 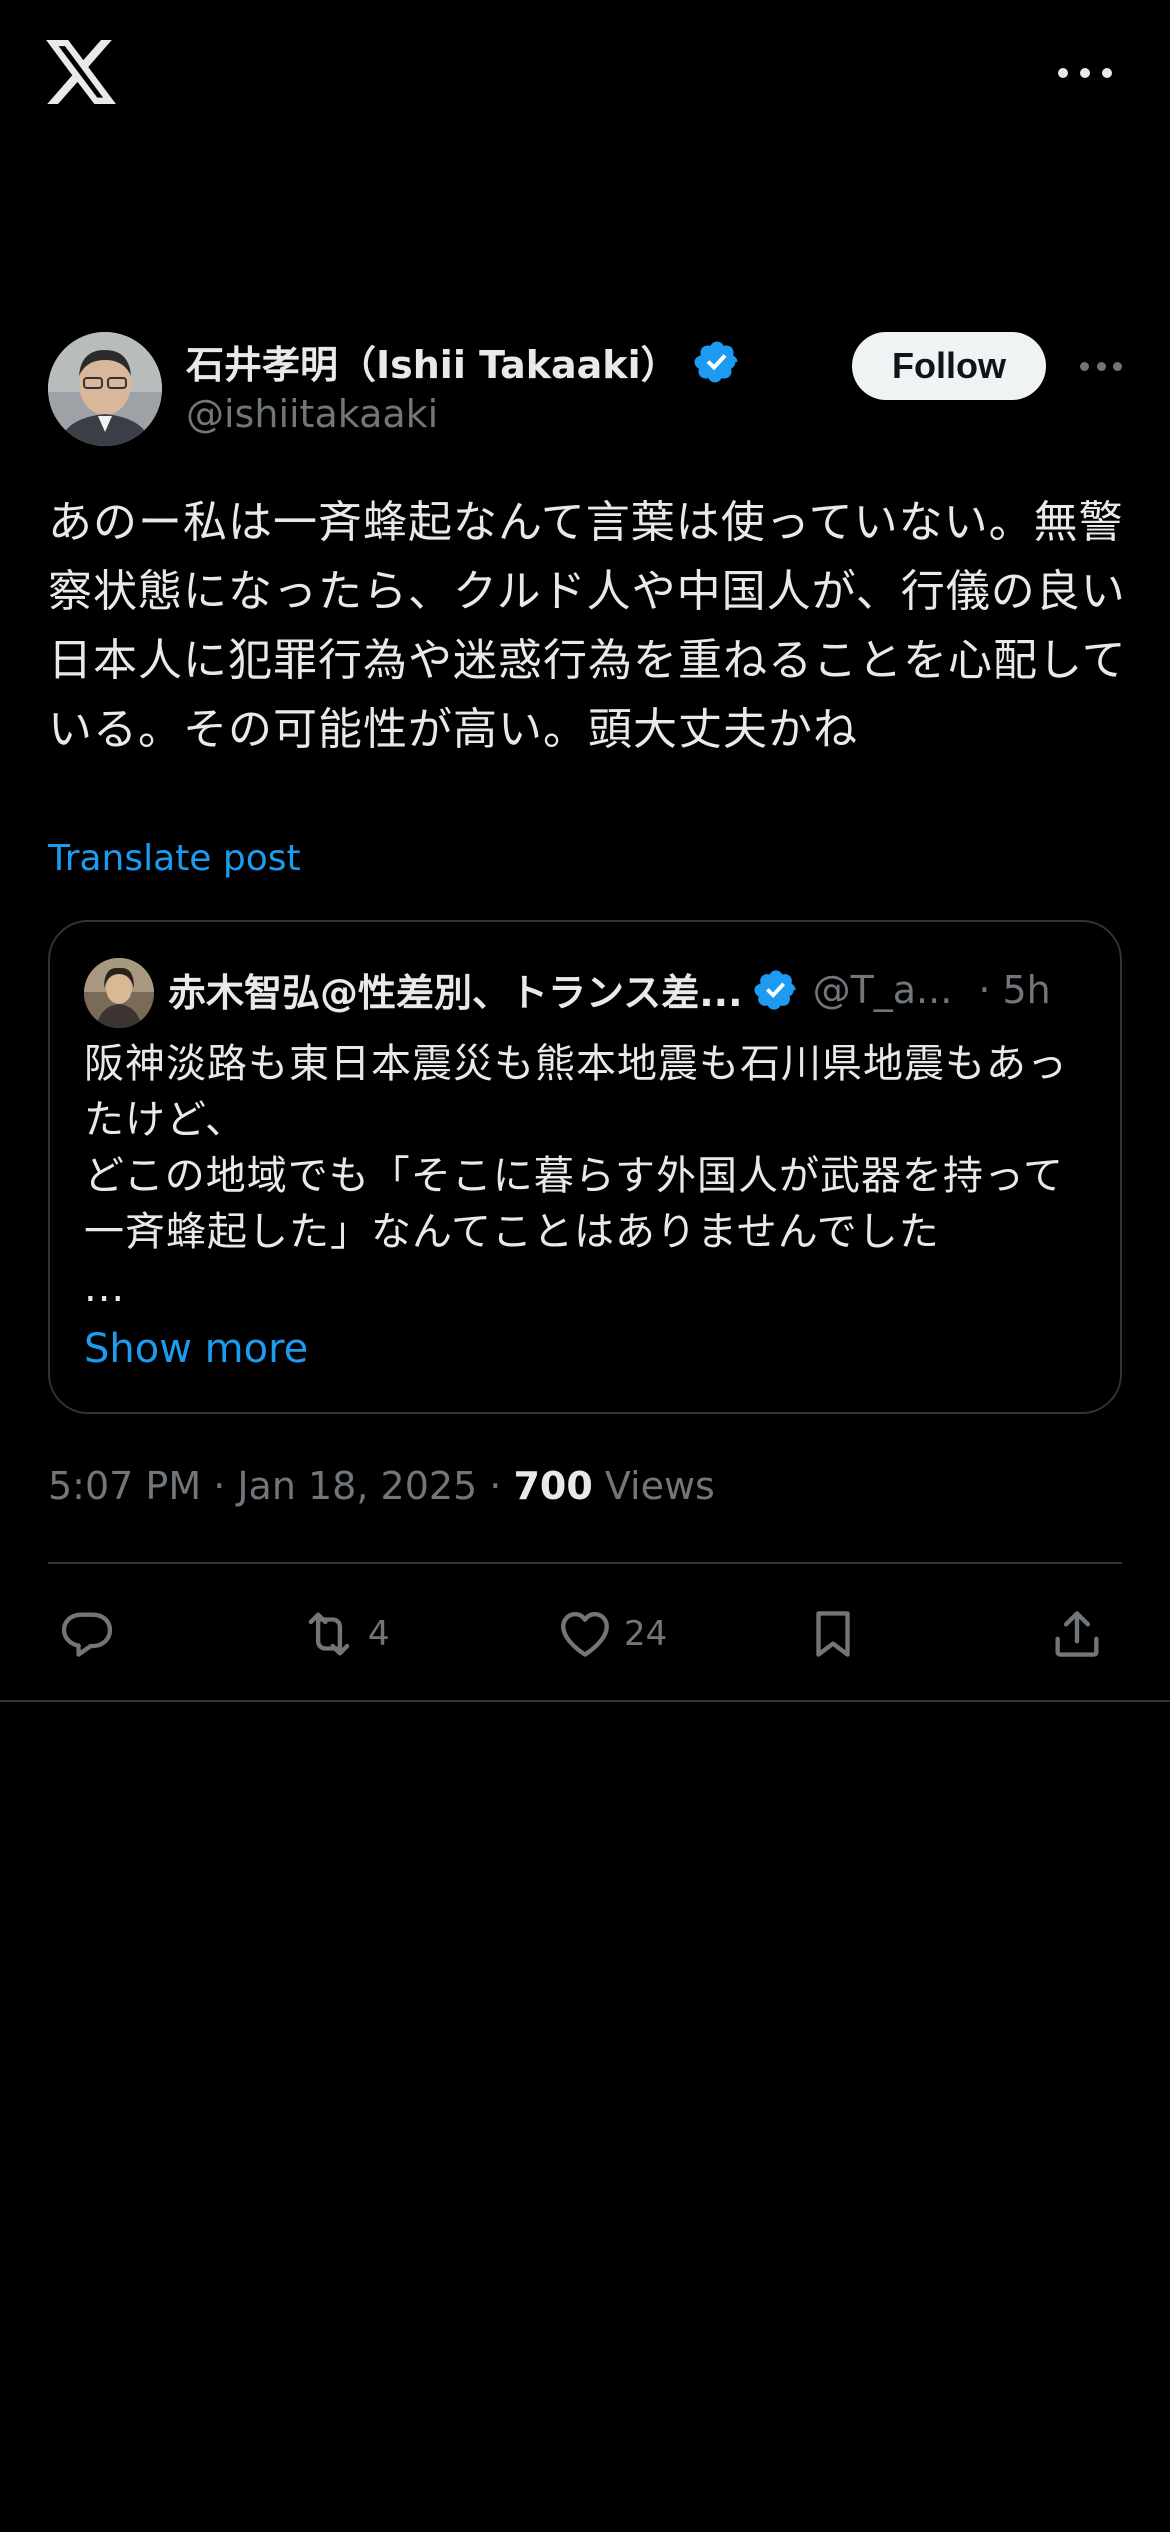 I want to click on post-more-icon, so click(x=1101, y=366).